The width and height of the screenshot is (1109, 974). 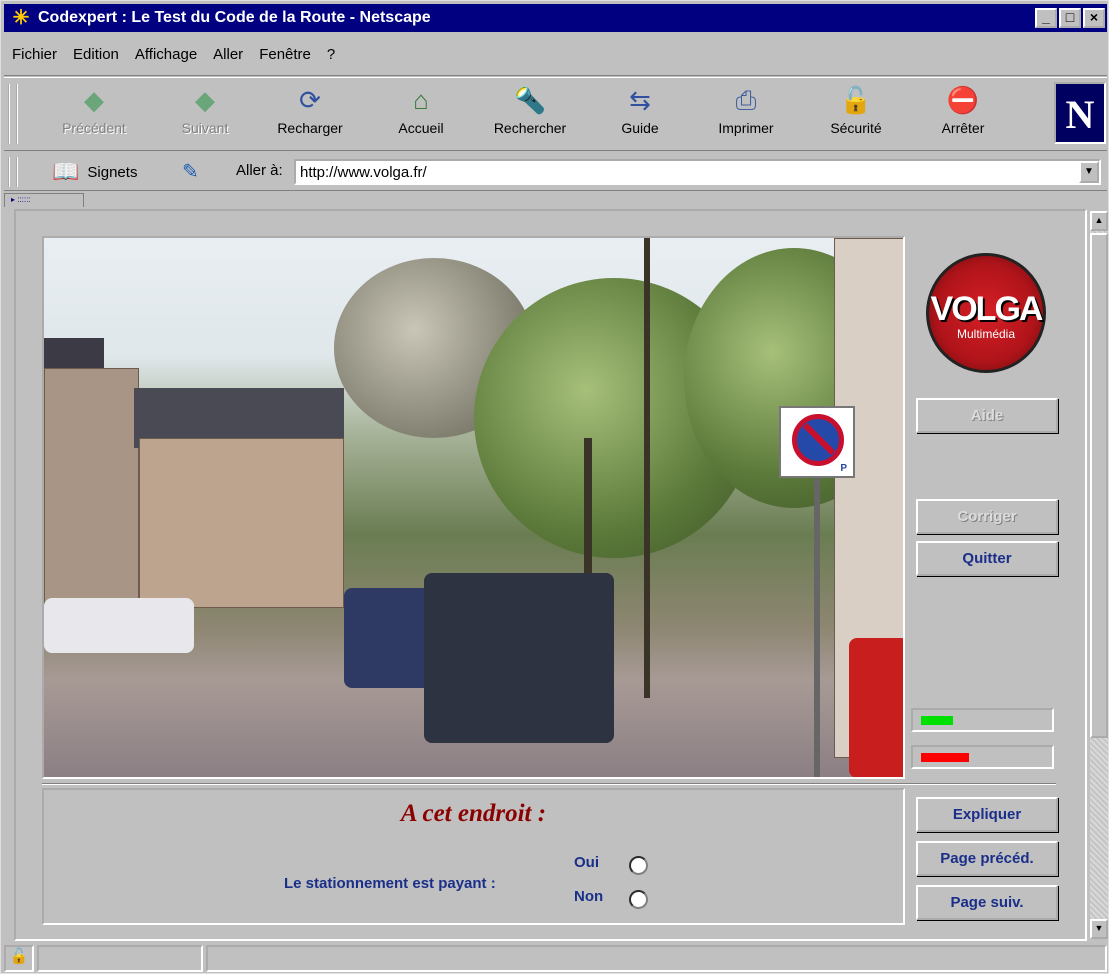 What do you see at coordinates (586, 862) in the screenshot?
I see `option-oui-label: Oui` at bounding box center [586, 862].